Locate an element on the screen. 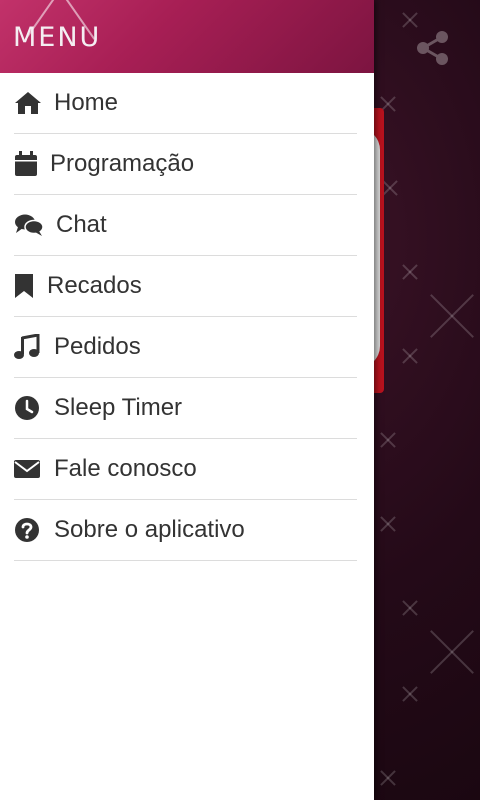  calendar-icon is located at coordinates (29, 164).